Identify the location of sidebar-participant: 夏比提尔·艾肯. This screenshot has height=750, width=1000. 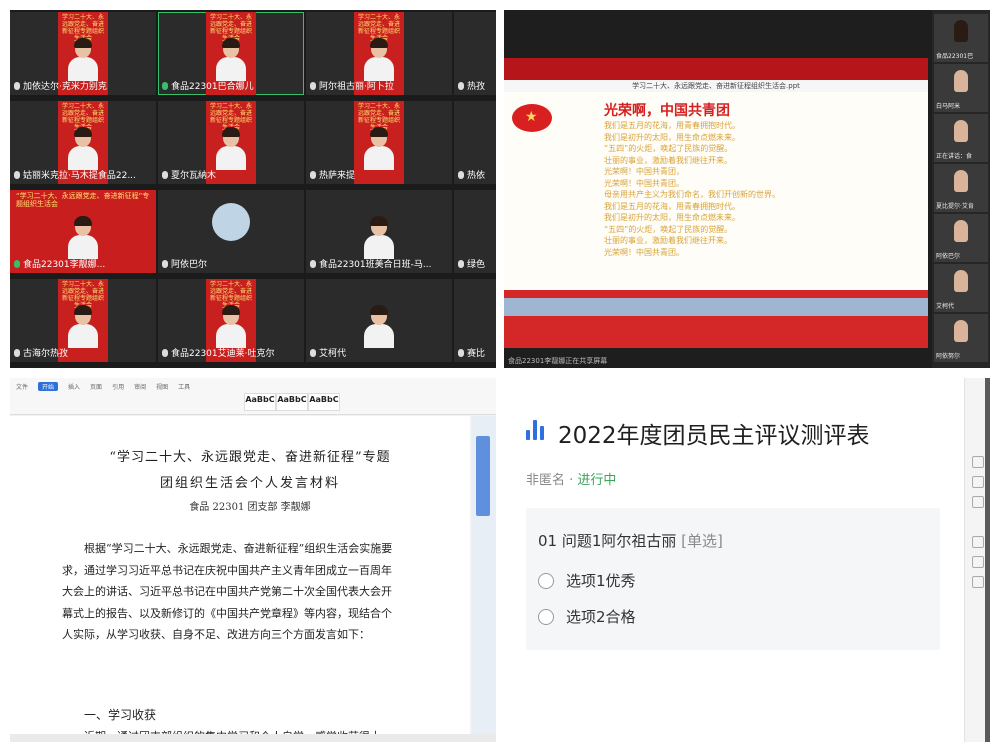
(961, 188).